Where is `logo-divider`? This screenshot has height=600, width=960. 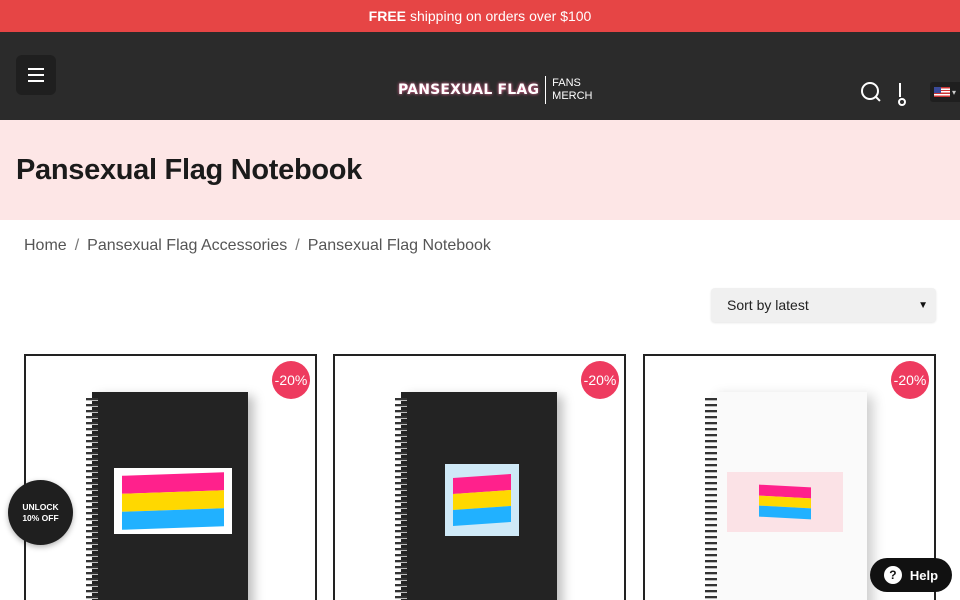 logo-divider is located at coordinates (546, 90).